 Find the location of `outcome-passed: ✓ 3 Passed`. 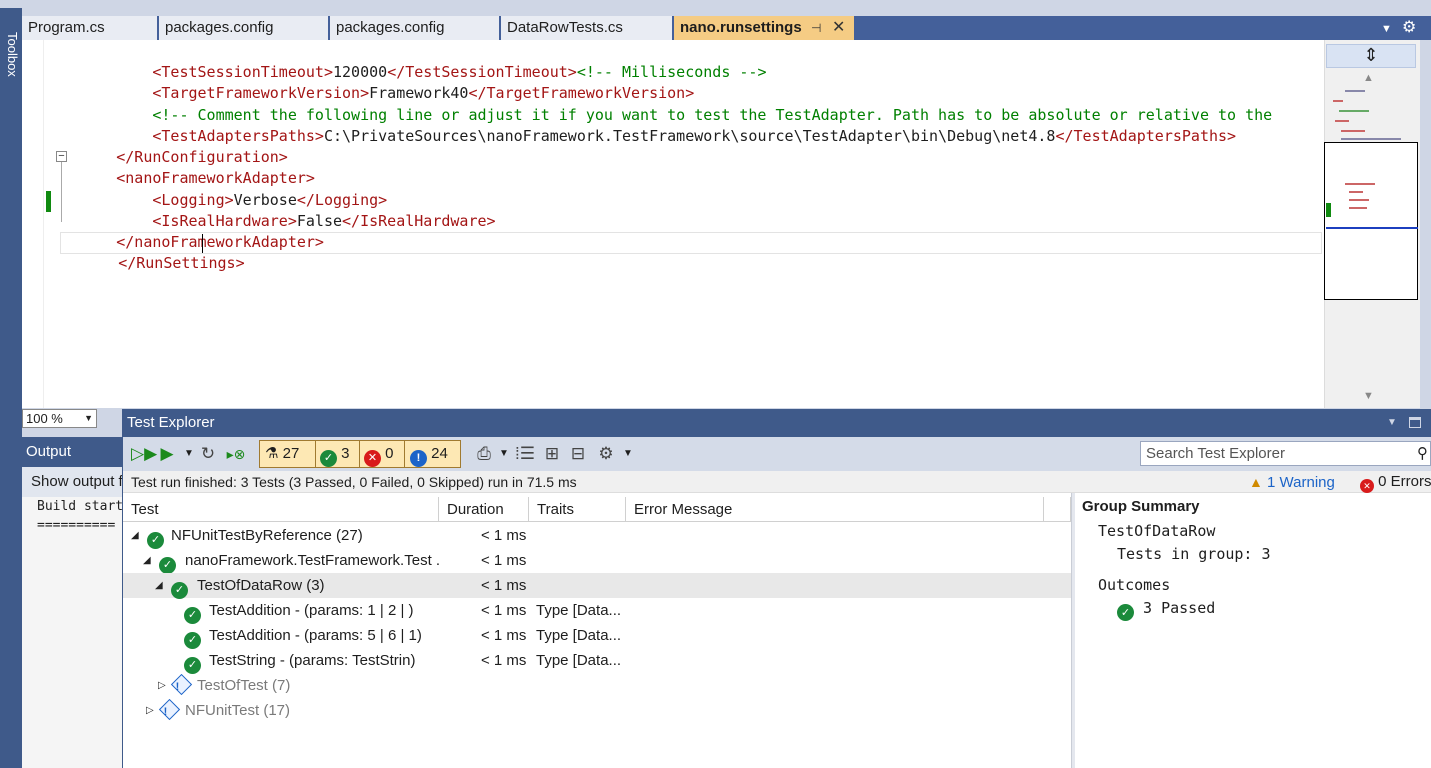

outcome-passed: ✓ 3 Passed is located at coordinates (1166, 609).